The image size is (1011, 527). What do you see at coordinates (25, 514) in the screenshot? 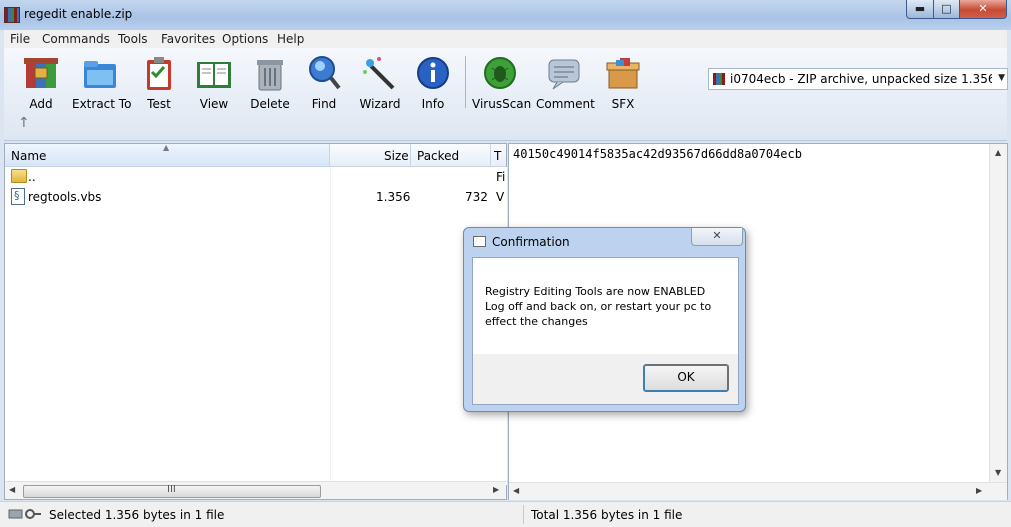
I see `drive-key-icon` at bounding box center [25, 514].